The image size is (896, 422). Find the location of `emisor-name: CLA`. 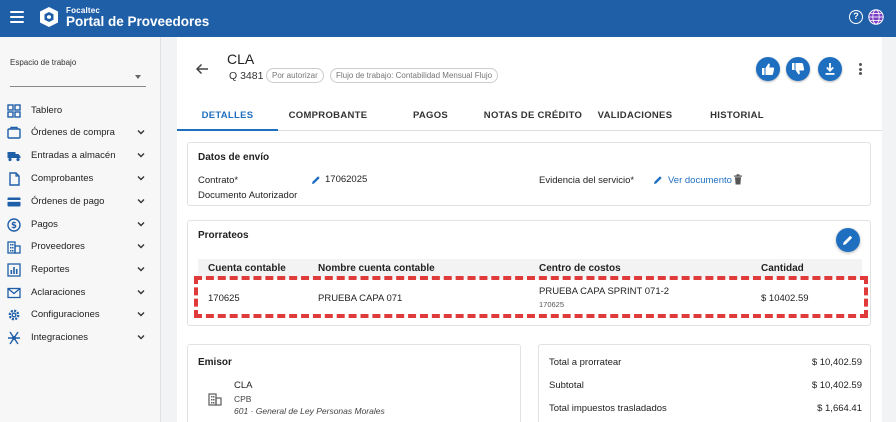

emisor-name: CLA is located at coordinates (243, 385).